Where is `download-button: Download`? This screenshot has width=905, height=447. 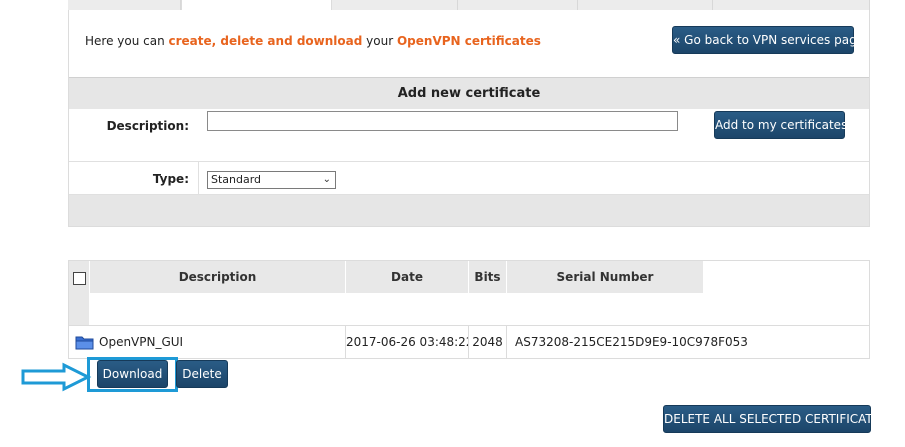
download-button: Download is located at coordinates (132, 374).